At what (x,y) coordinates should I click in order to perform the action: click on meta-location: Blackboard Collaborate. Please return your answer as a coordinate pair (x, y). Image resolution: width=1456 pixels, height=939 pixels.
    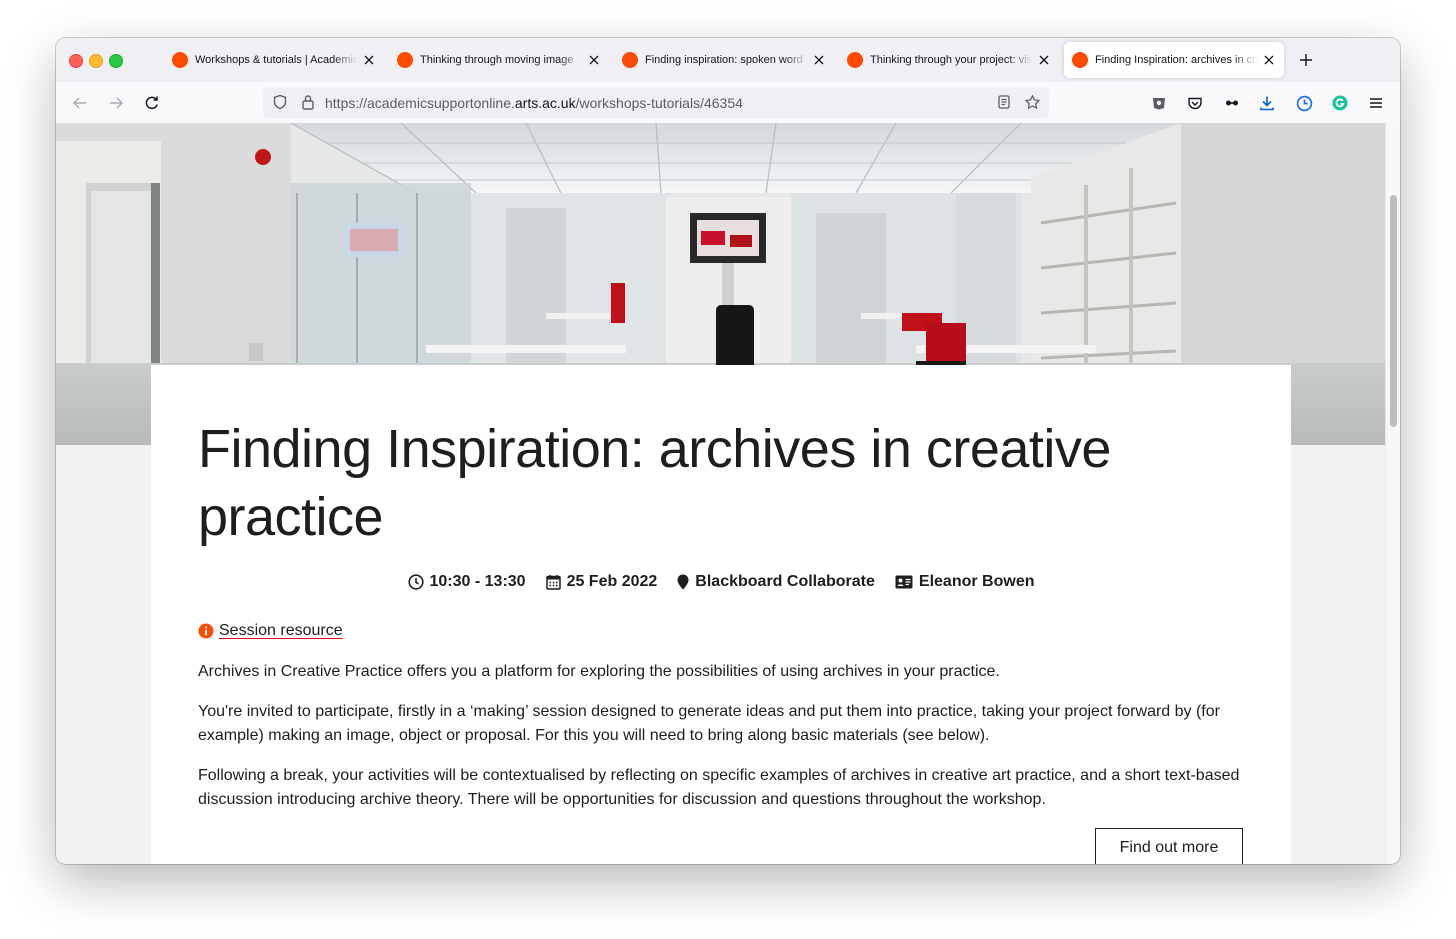
    Looking at the image, I should click on (776, 582).